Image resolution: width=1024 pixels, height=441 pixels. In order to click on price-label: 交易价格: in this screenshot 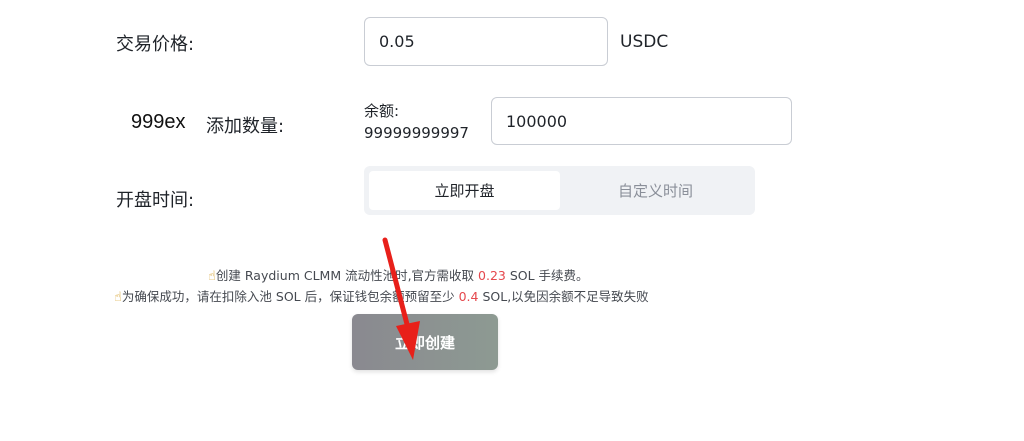, I will do `click(155, 44)`.